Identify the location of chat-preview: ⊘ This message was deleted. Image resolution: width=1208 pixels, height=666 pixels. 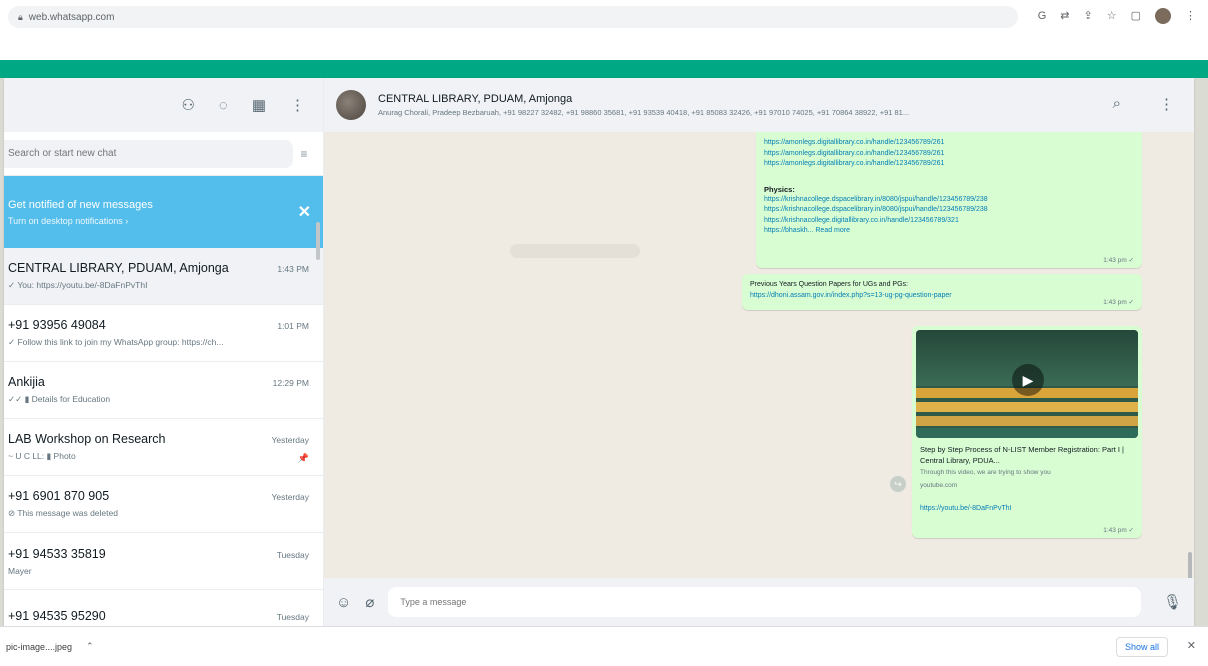
(63, 513).